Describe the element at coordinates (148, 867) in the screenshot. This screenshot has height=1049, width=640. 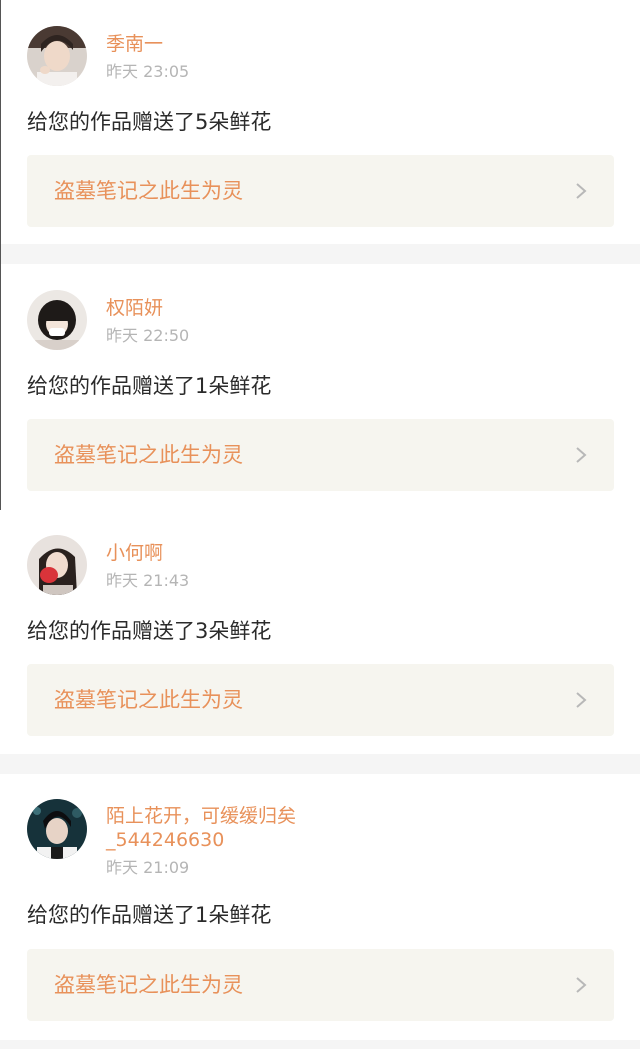
I see `timestamp: 昨天 21:09` at that location.